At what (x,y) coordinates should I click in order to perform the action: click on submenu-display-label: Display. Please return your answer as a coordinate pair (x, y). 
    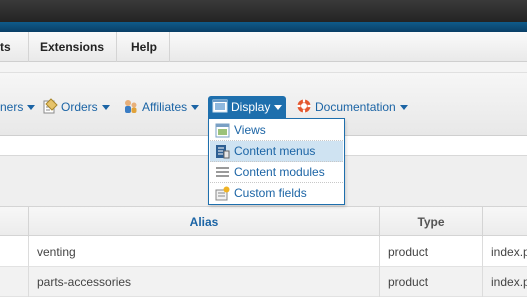
    Looking at the image, I should click on (251, 107).